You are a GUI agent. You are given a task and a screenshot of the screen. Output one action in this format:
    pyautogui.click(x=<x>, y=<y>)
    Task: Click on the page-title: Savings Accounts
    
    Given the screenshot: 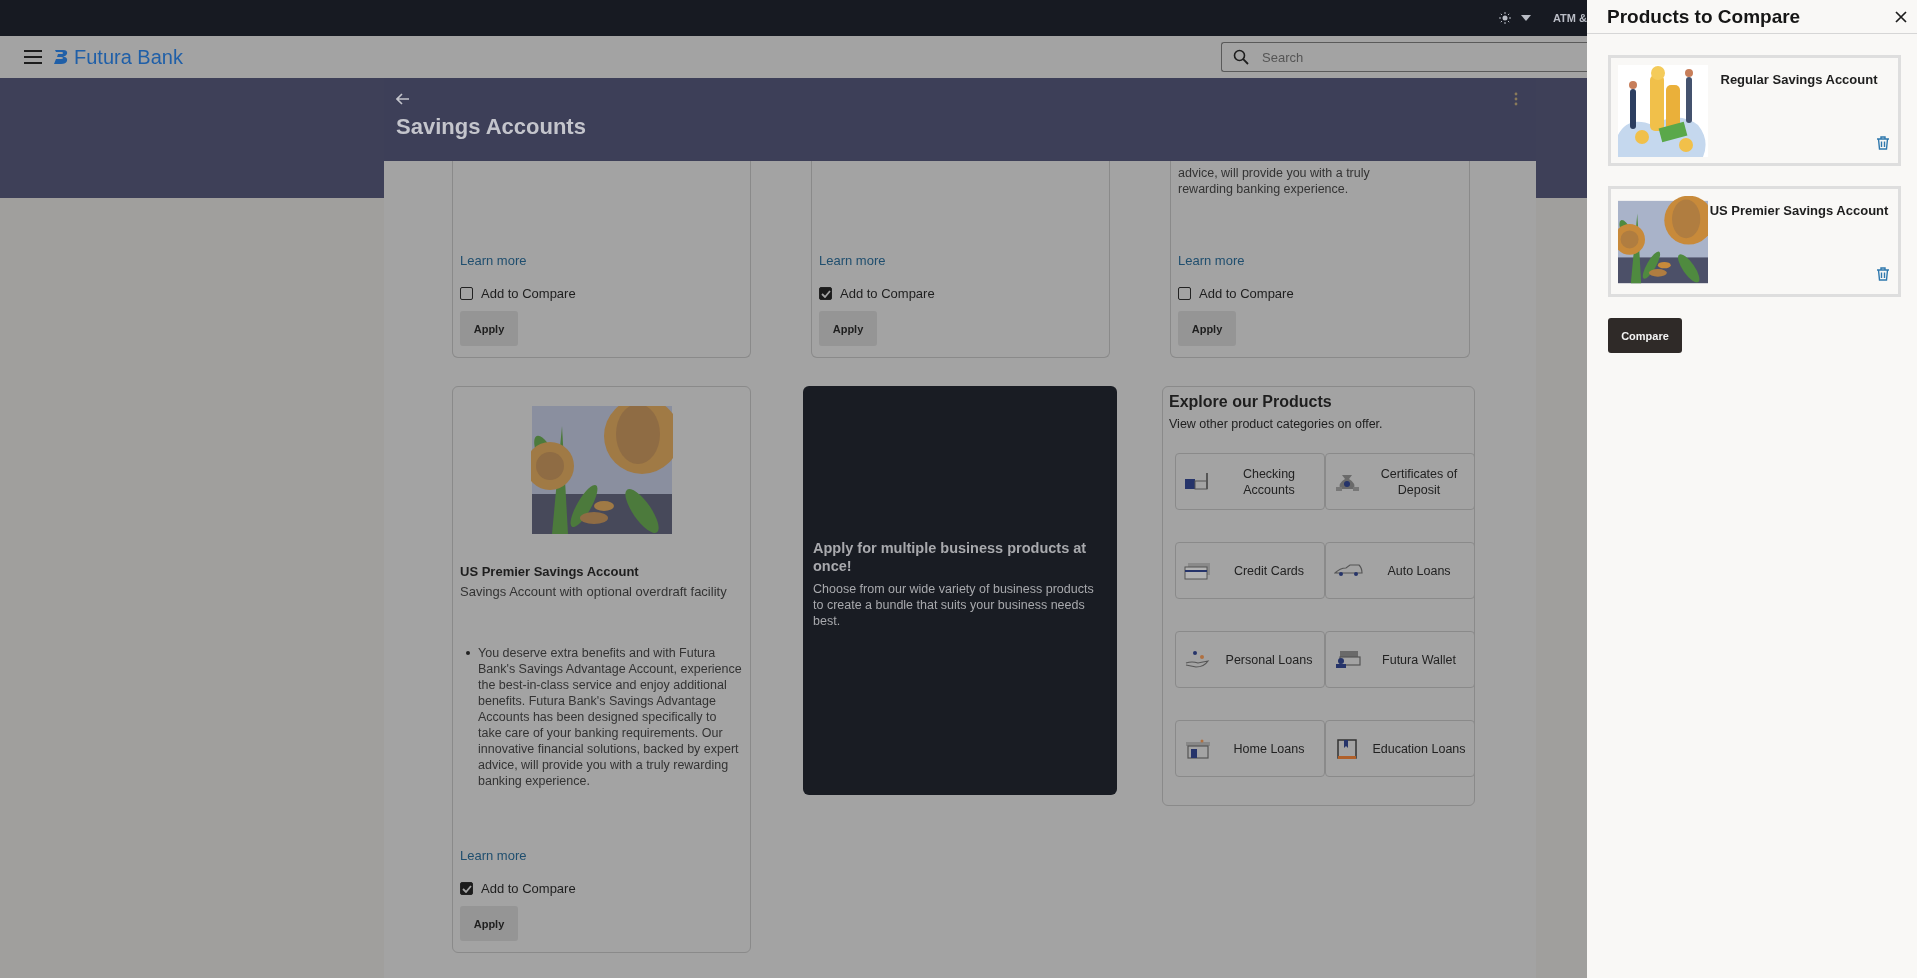 What is the action you would take?
    pyautogui.click(x=491, y=127)
    